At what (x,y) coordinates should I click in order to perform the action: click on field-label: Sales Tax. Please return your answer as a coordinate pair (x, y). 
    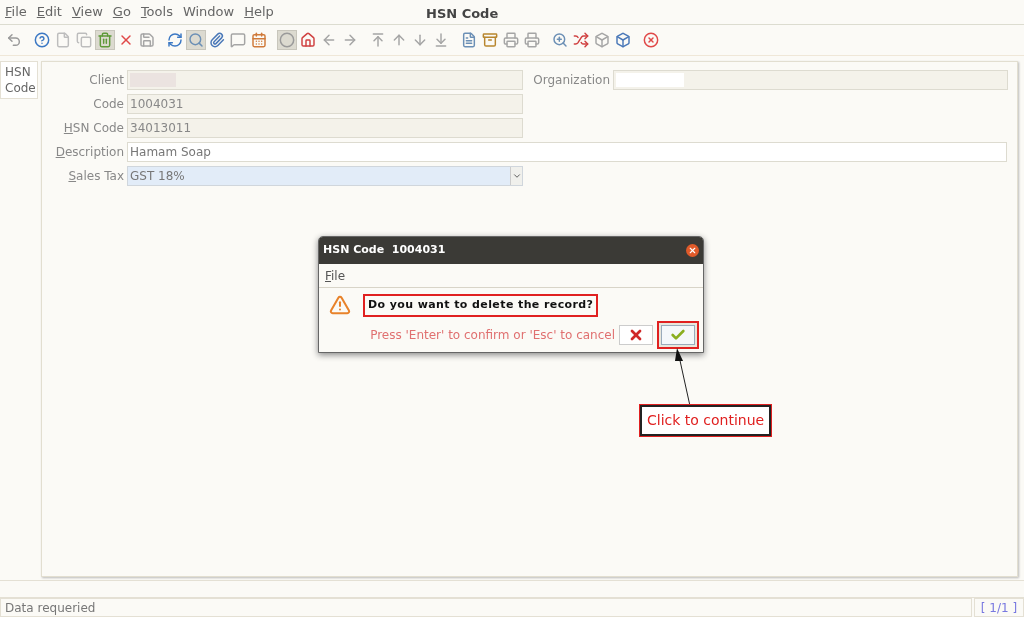
    Looking at the image, I should click on (96, 176).